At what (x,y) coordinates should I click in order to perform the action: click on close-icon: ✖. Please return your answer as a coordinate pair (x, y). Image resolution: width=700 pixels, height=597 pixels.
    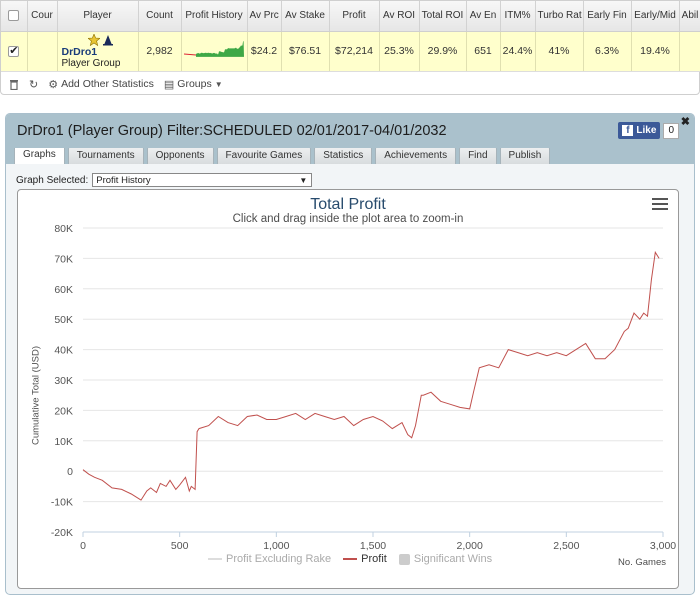
    Looking at the image, I should click on (685, 121).